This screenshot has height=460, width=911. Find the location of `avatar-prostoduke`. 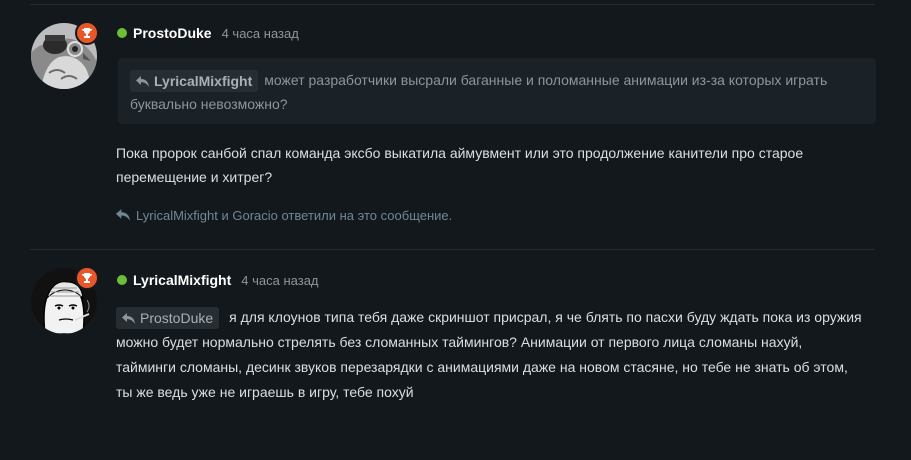

avatar-prostoduke is located at coordinates (65, 55).